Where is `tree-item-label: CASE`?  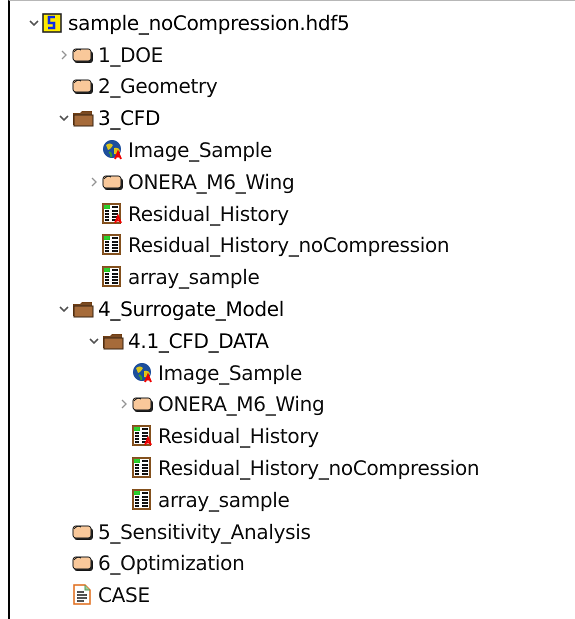
tree-item-label: CASE is located at coordinates (124, 595).